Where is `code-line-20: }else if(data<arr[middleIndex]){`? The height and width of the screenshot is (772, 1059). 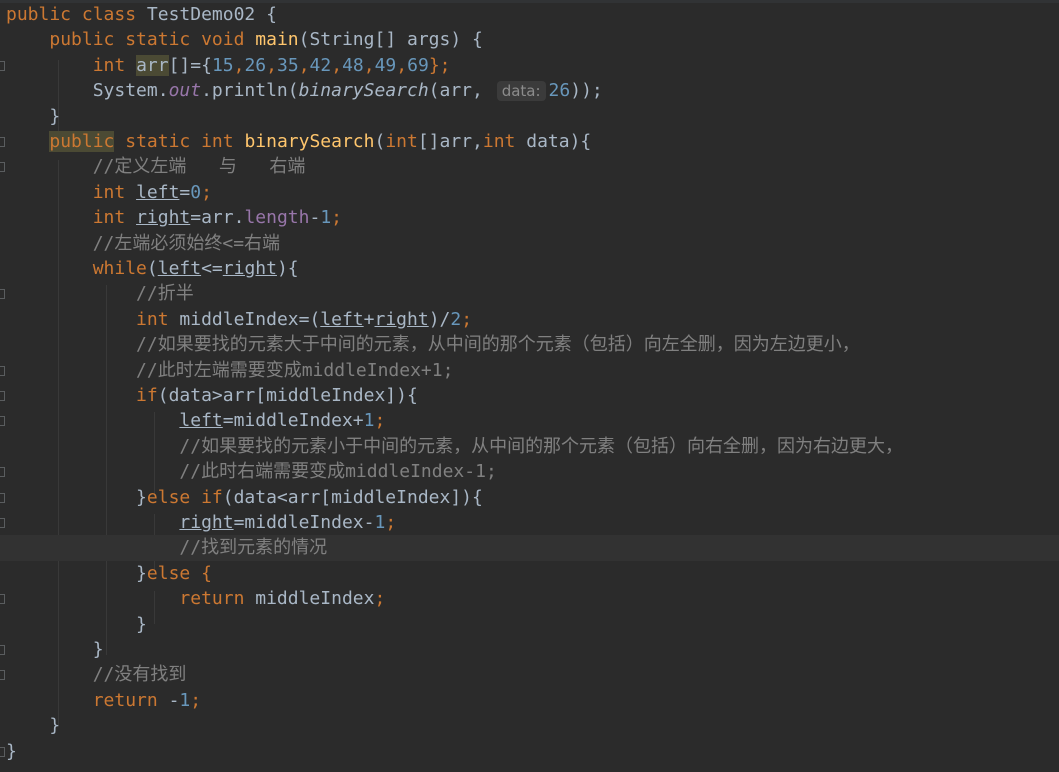
code-line-20: }else if(data<arr[middleIndex]){ is located at coordinates (529, 506).